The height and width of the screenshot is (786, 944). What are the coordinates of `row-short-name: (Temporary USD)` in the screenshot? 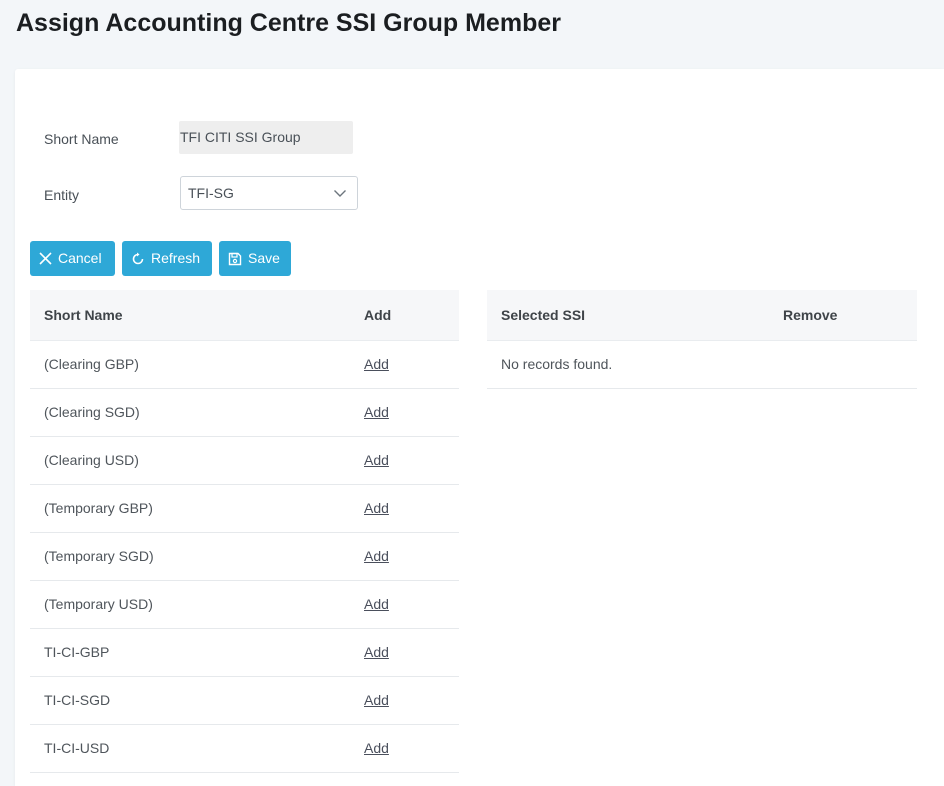 It's located at (190, 604).